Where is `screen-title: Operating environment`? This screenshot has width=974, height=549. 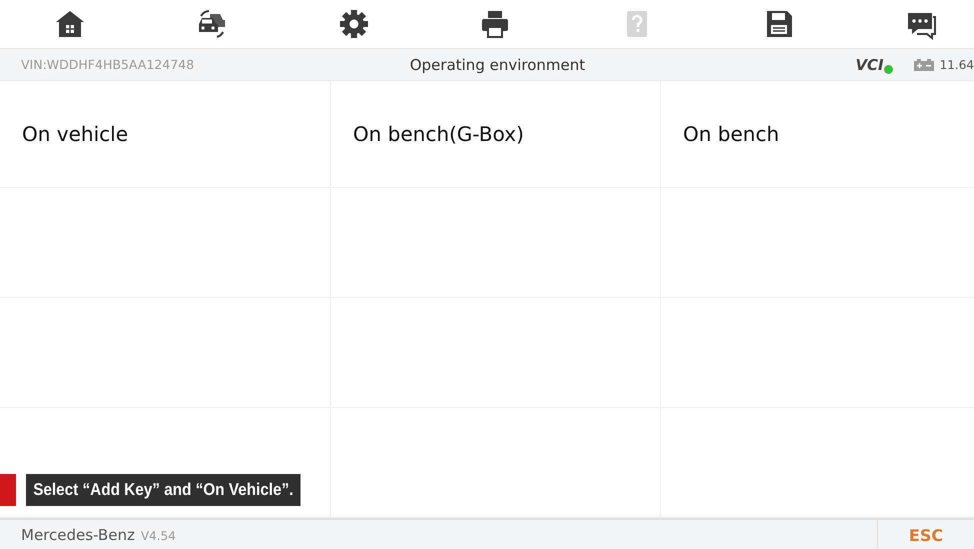
screen-title: Operating environment is located at coordinates (498, 65).